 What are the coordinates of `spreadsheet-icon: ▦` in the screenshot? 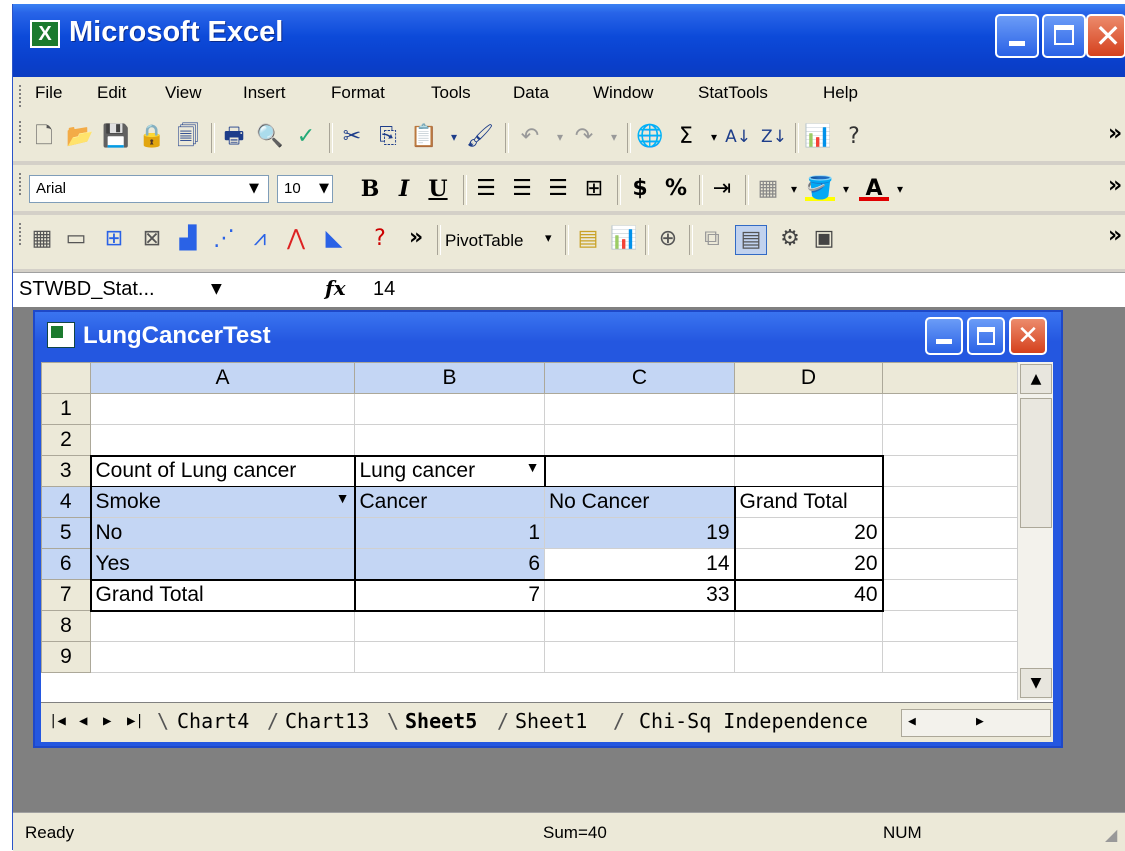 It's located at (42, 239).